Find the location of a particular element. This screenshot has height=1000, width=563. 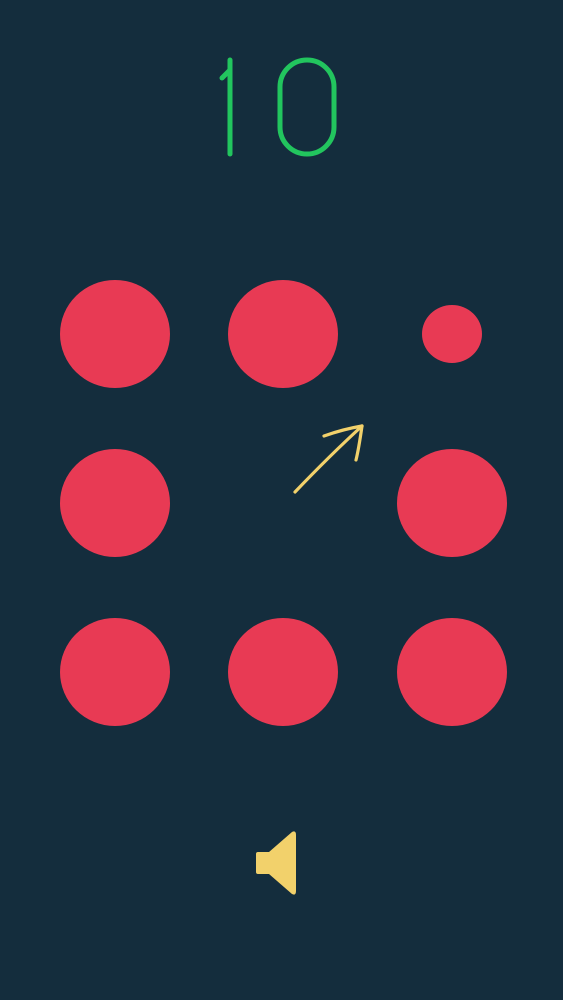

dot-r3-c3 is located at coordinates (452, 672).